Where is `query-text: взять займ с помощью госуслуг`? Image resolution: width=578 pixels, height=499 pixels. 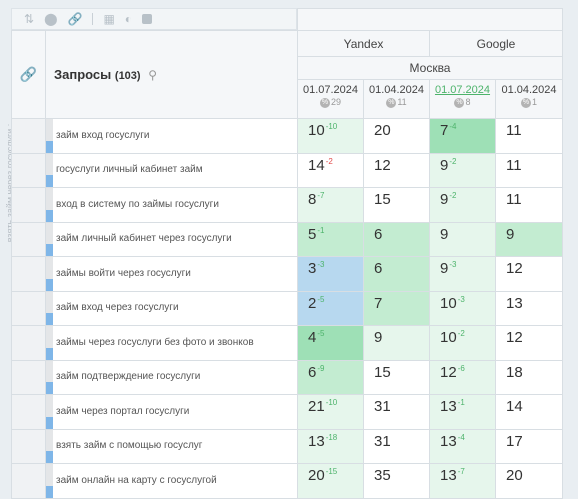
query-text: взять займ с помощью госуслуг is located at coordinates (129, 446).